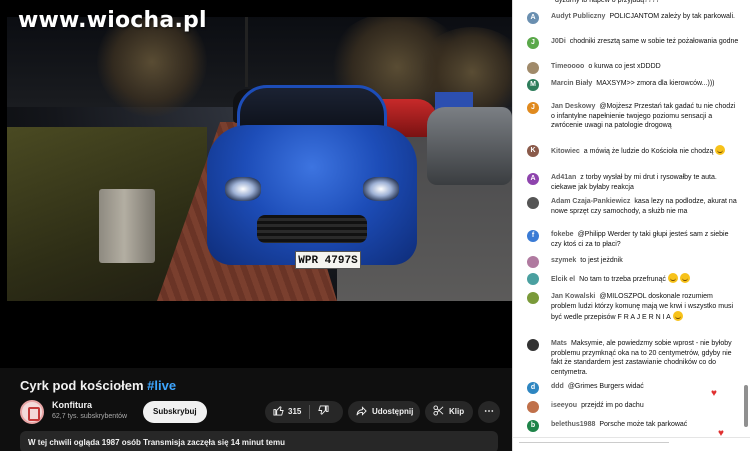 Image resolution: width=750 pixels, height=451 pixels. Describe the element at coordinates (573, 424) in the screenshot. I see `chat-author-name: belethus1988` at that location.